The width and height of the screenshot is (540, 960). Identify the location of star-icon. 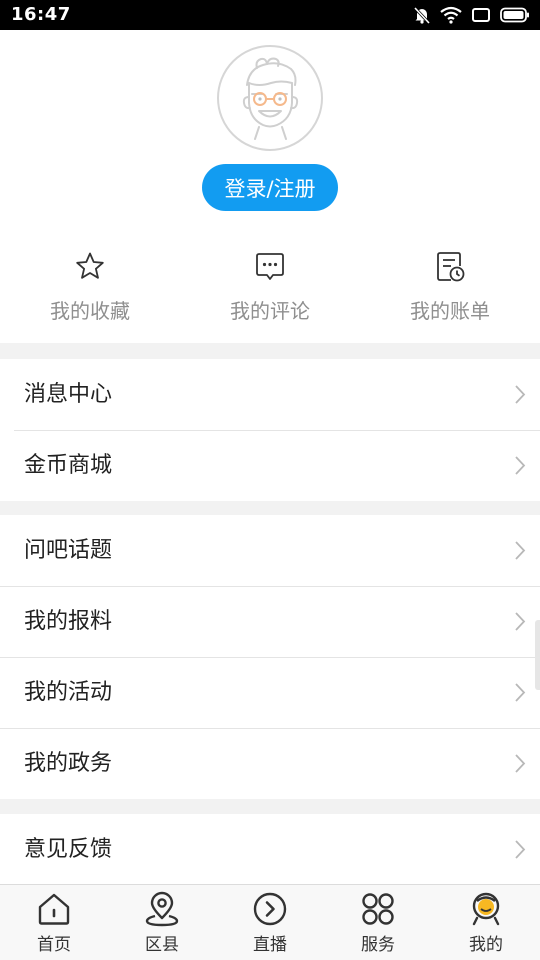
(90, 267).